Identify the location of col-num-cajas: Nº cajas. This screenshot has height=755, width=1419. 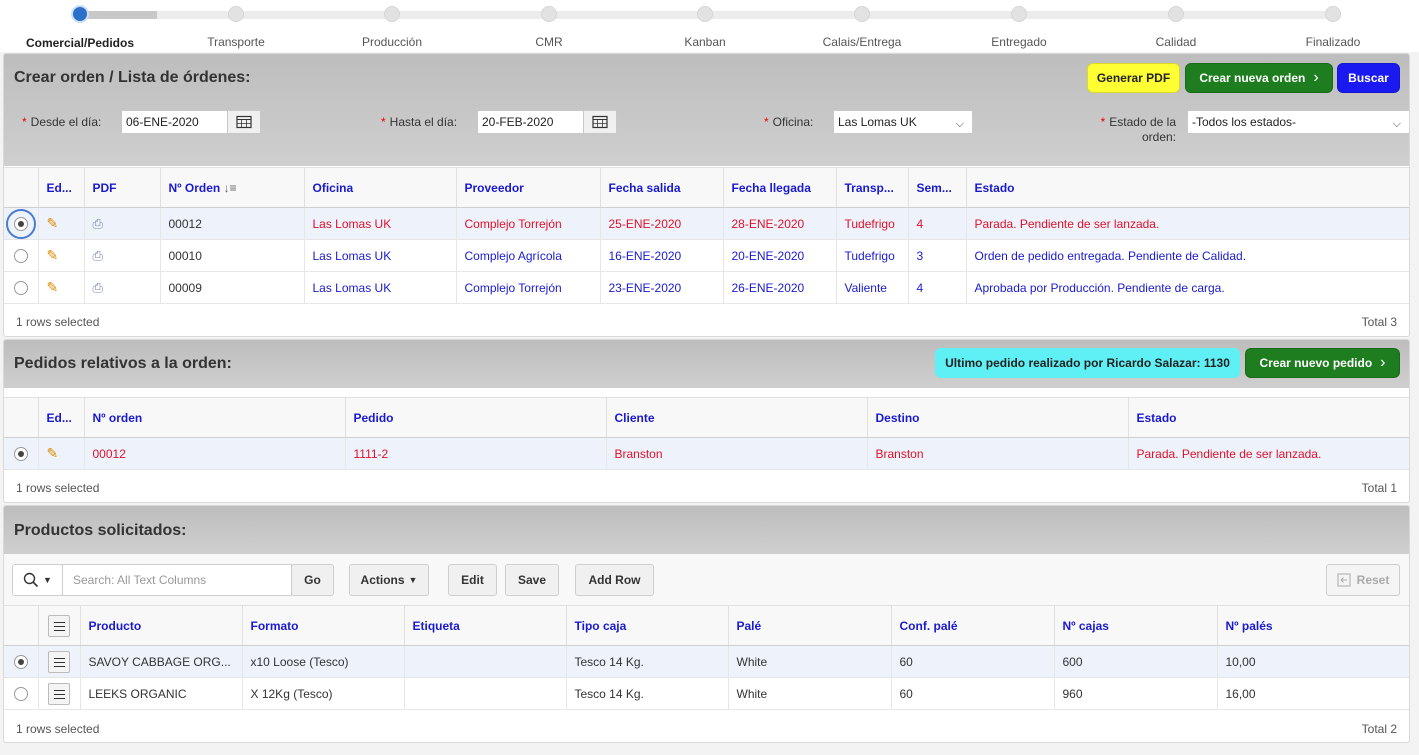
(1136, 625).